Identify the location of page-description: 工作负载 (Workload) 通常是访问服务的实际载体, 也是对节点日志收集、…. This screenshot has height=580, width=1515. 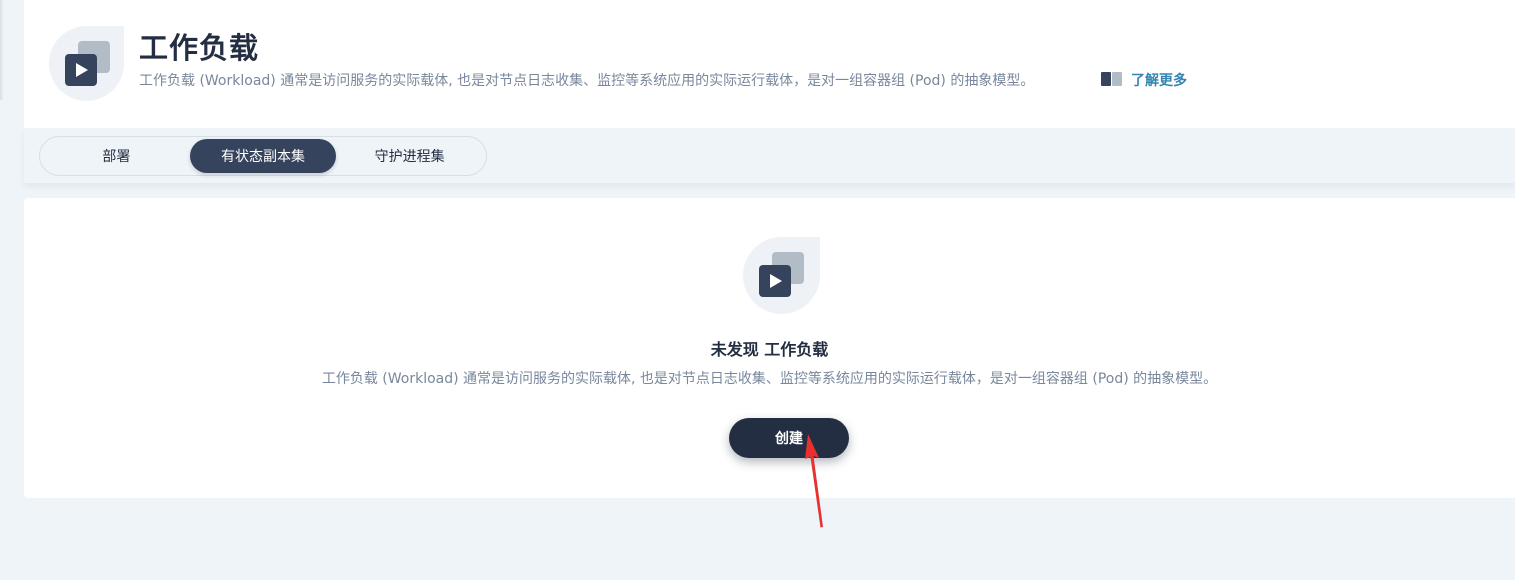
(587, 81).